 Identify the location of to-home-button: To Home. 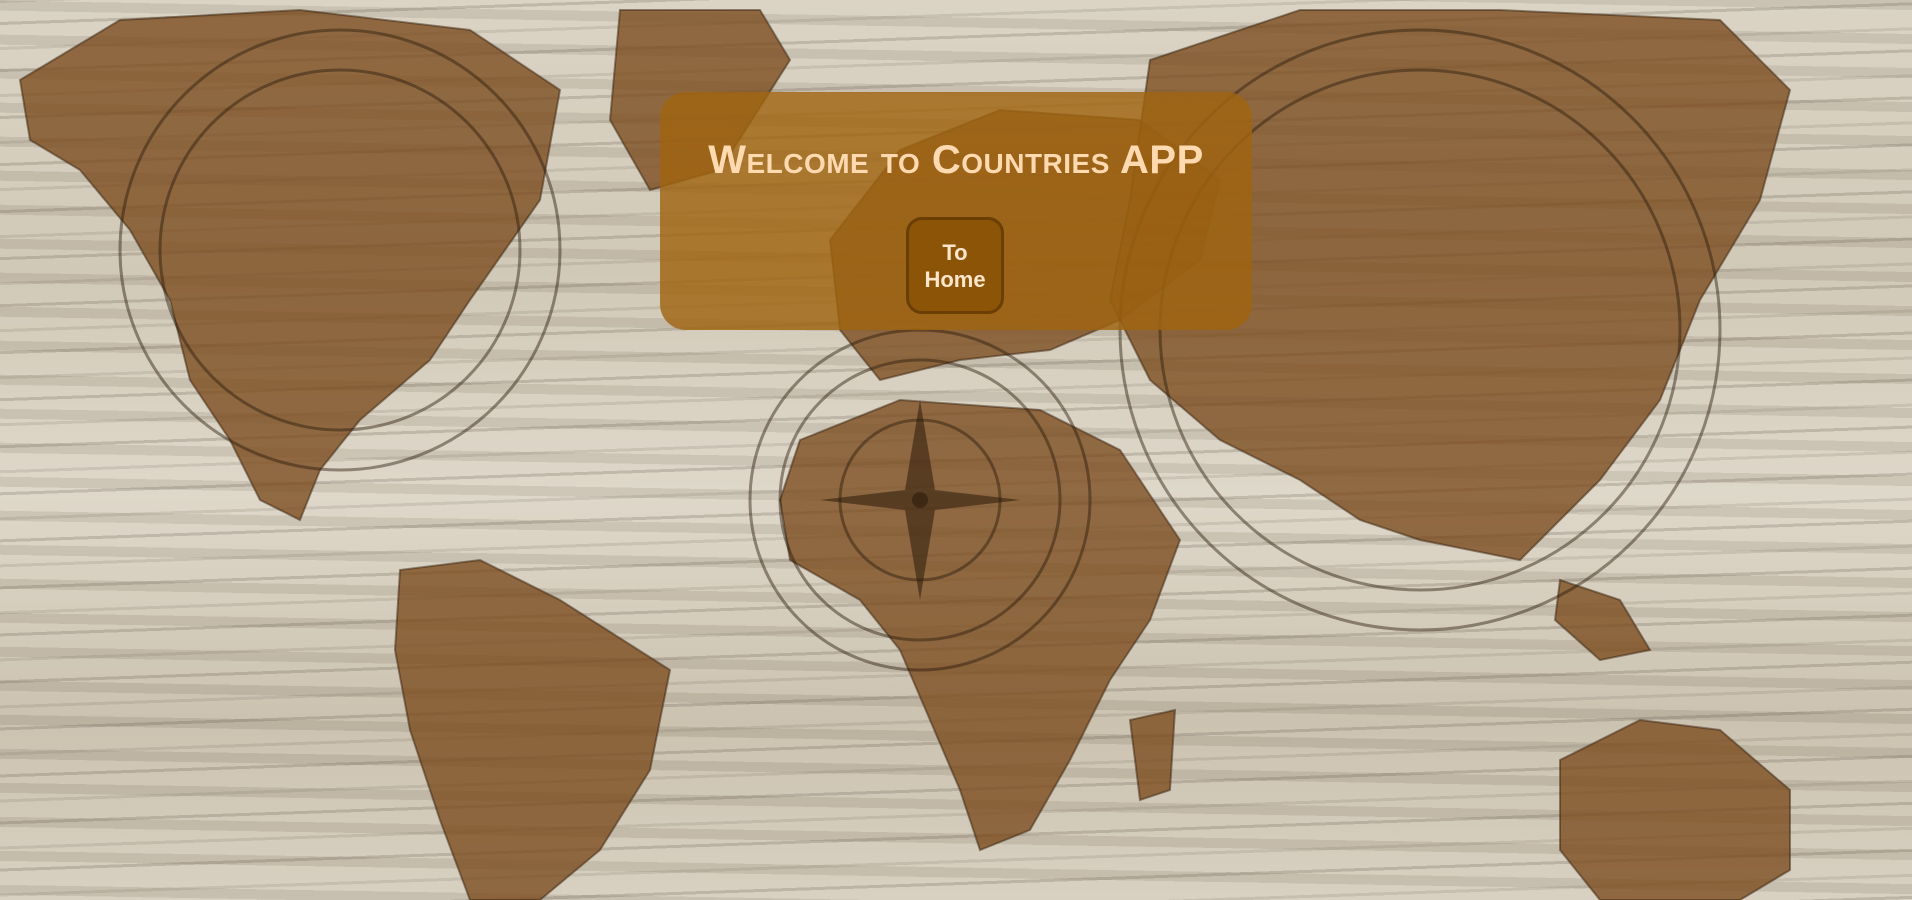
(955, 265).